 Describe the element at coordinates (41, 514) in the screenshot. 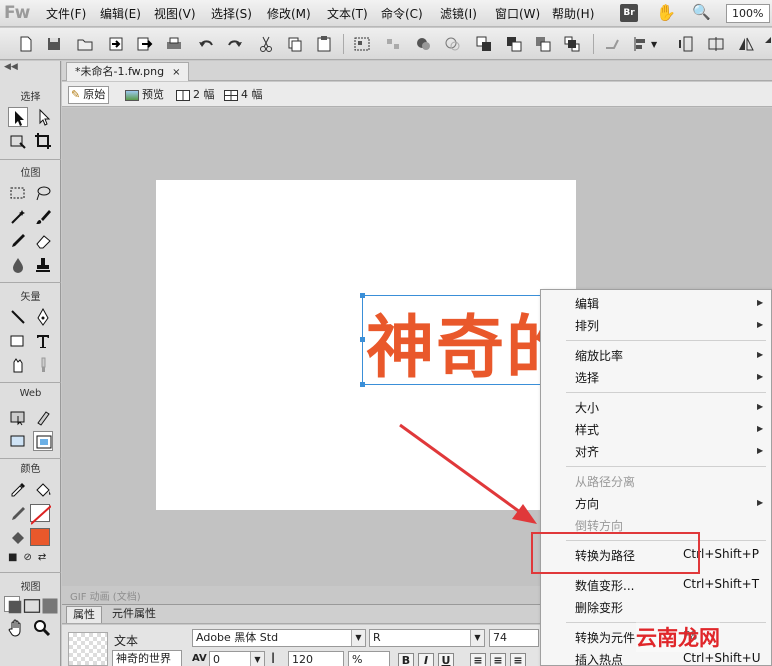

I see `stroke-swatch` at that location.